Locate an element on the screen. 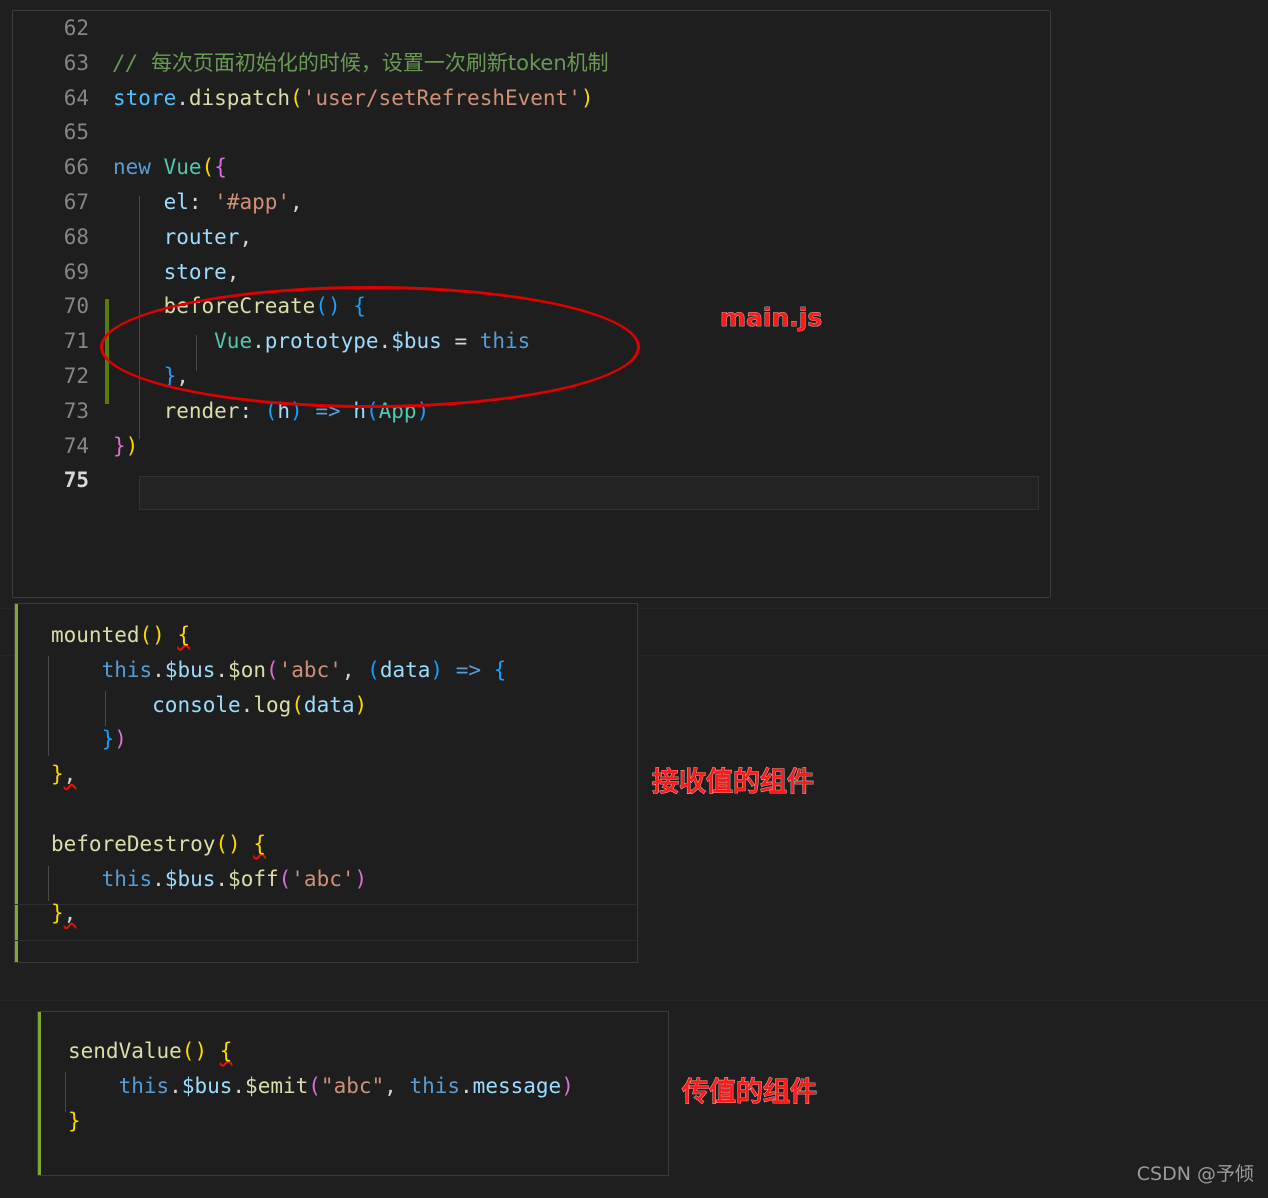 The image size is (1268, 1198). code-line: this.$bus.$emit("abc", this.message) is located at coordinates (346, 1085).